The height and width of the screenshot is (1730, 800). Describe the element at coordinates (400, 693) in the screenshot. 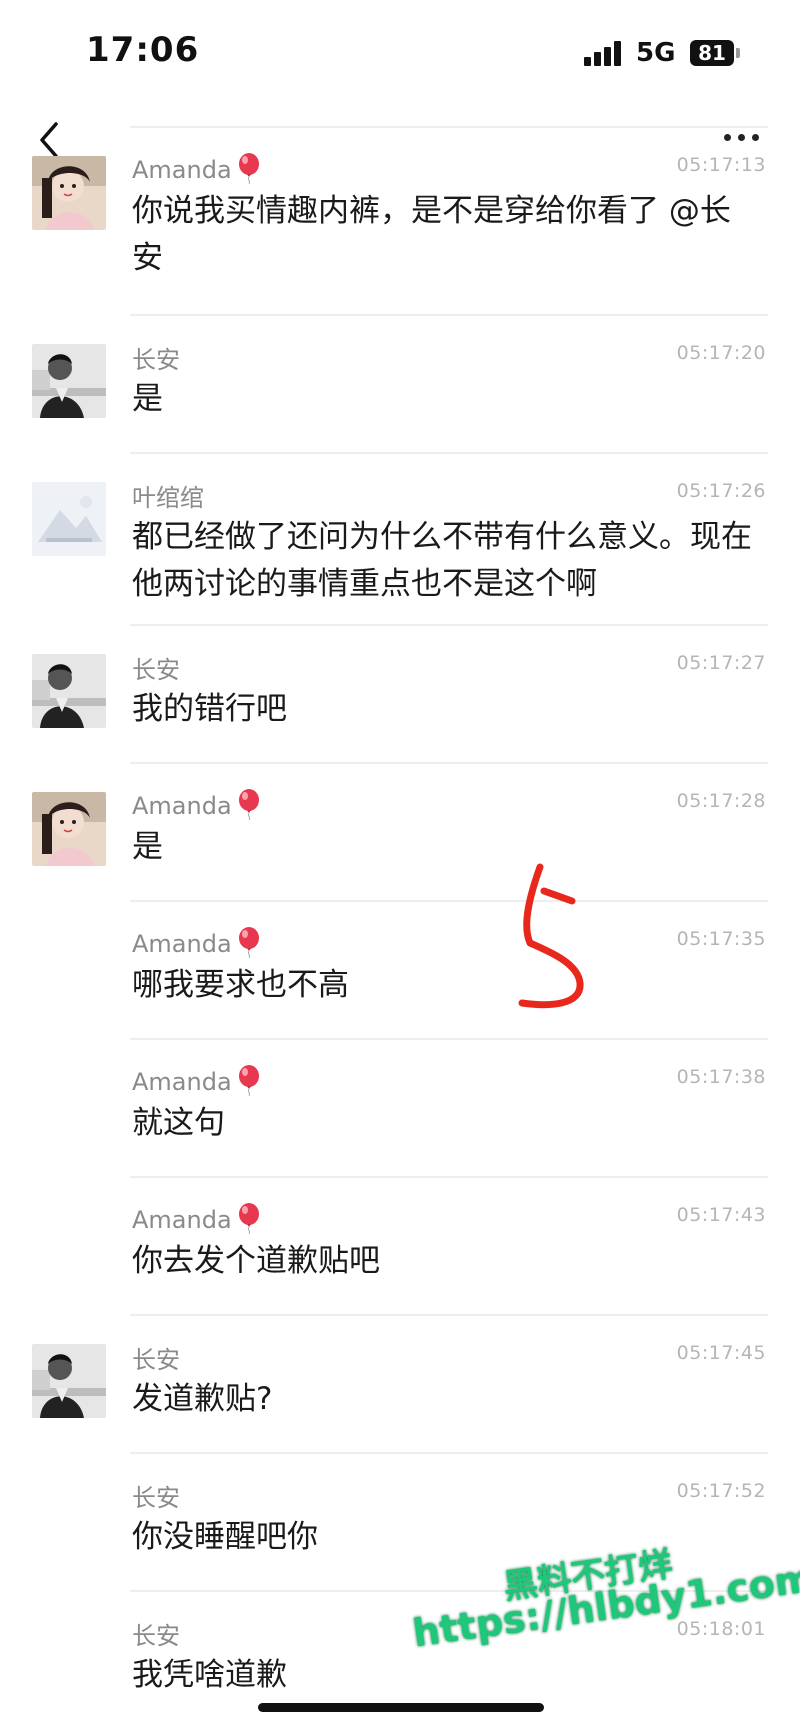

I see `message-item: 长安 05:17:27 我的错行吧` at that location.